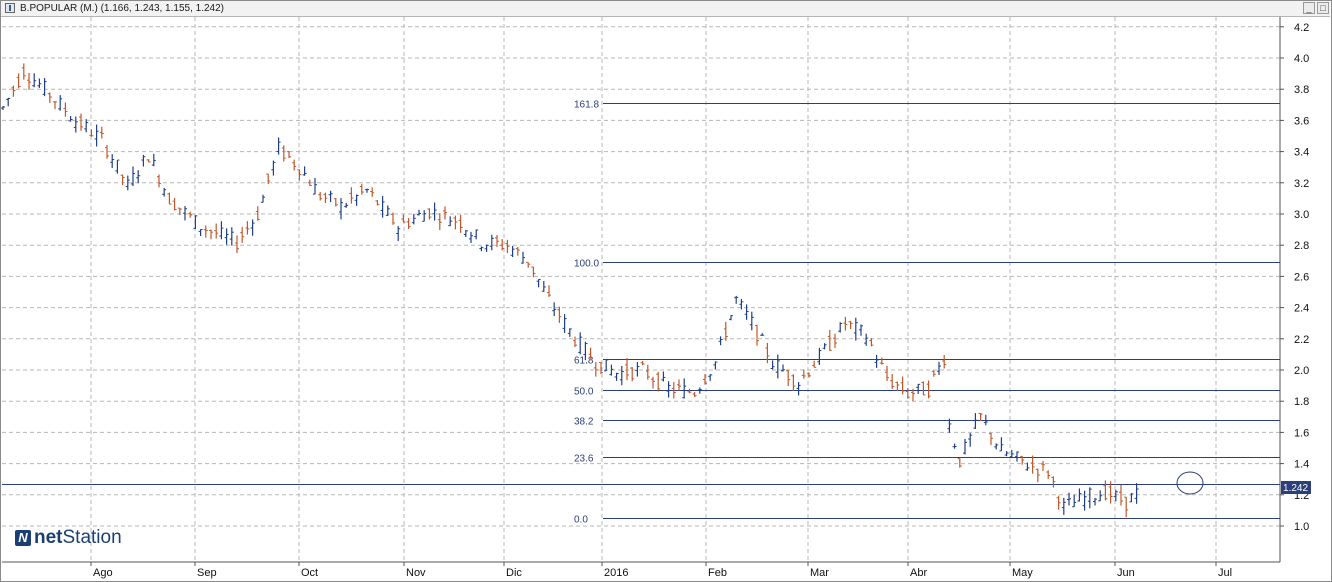 This screenshot has height=582, width=1332. What do you see at coordinates (1190, 483) in the screenshot?
I see `annotation-ellipse` at bounding box center [1190, 483].